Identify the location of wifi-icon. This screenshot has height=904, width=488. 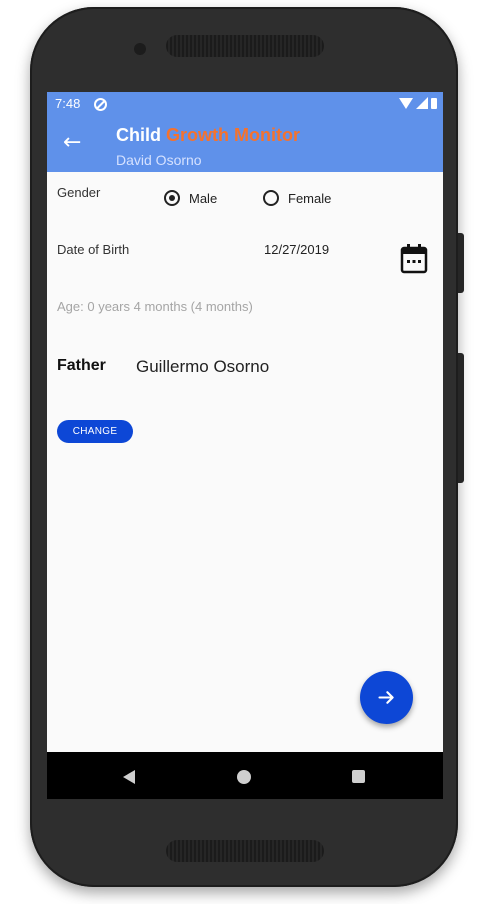
(406, 103).